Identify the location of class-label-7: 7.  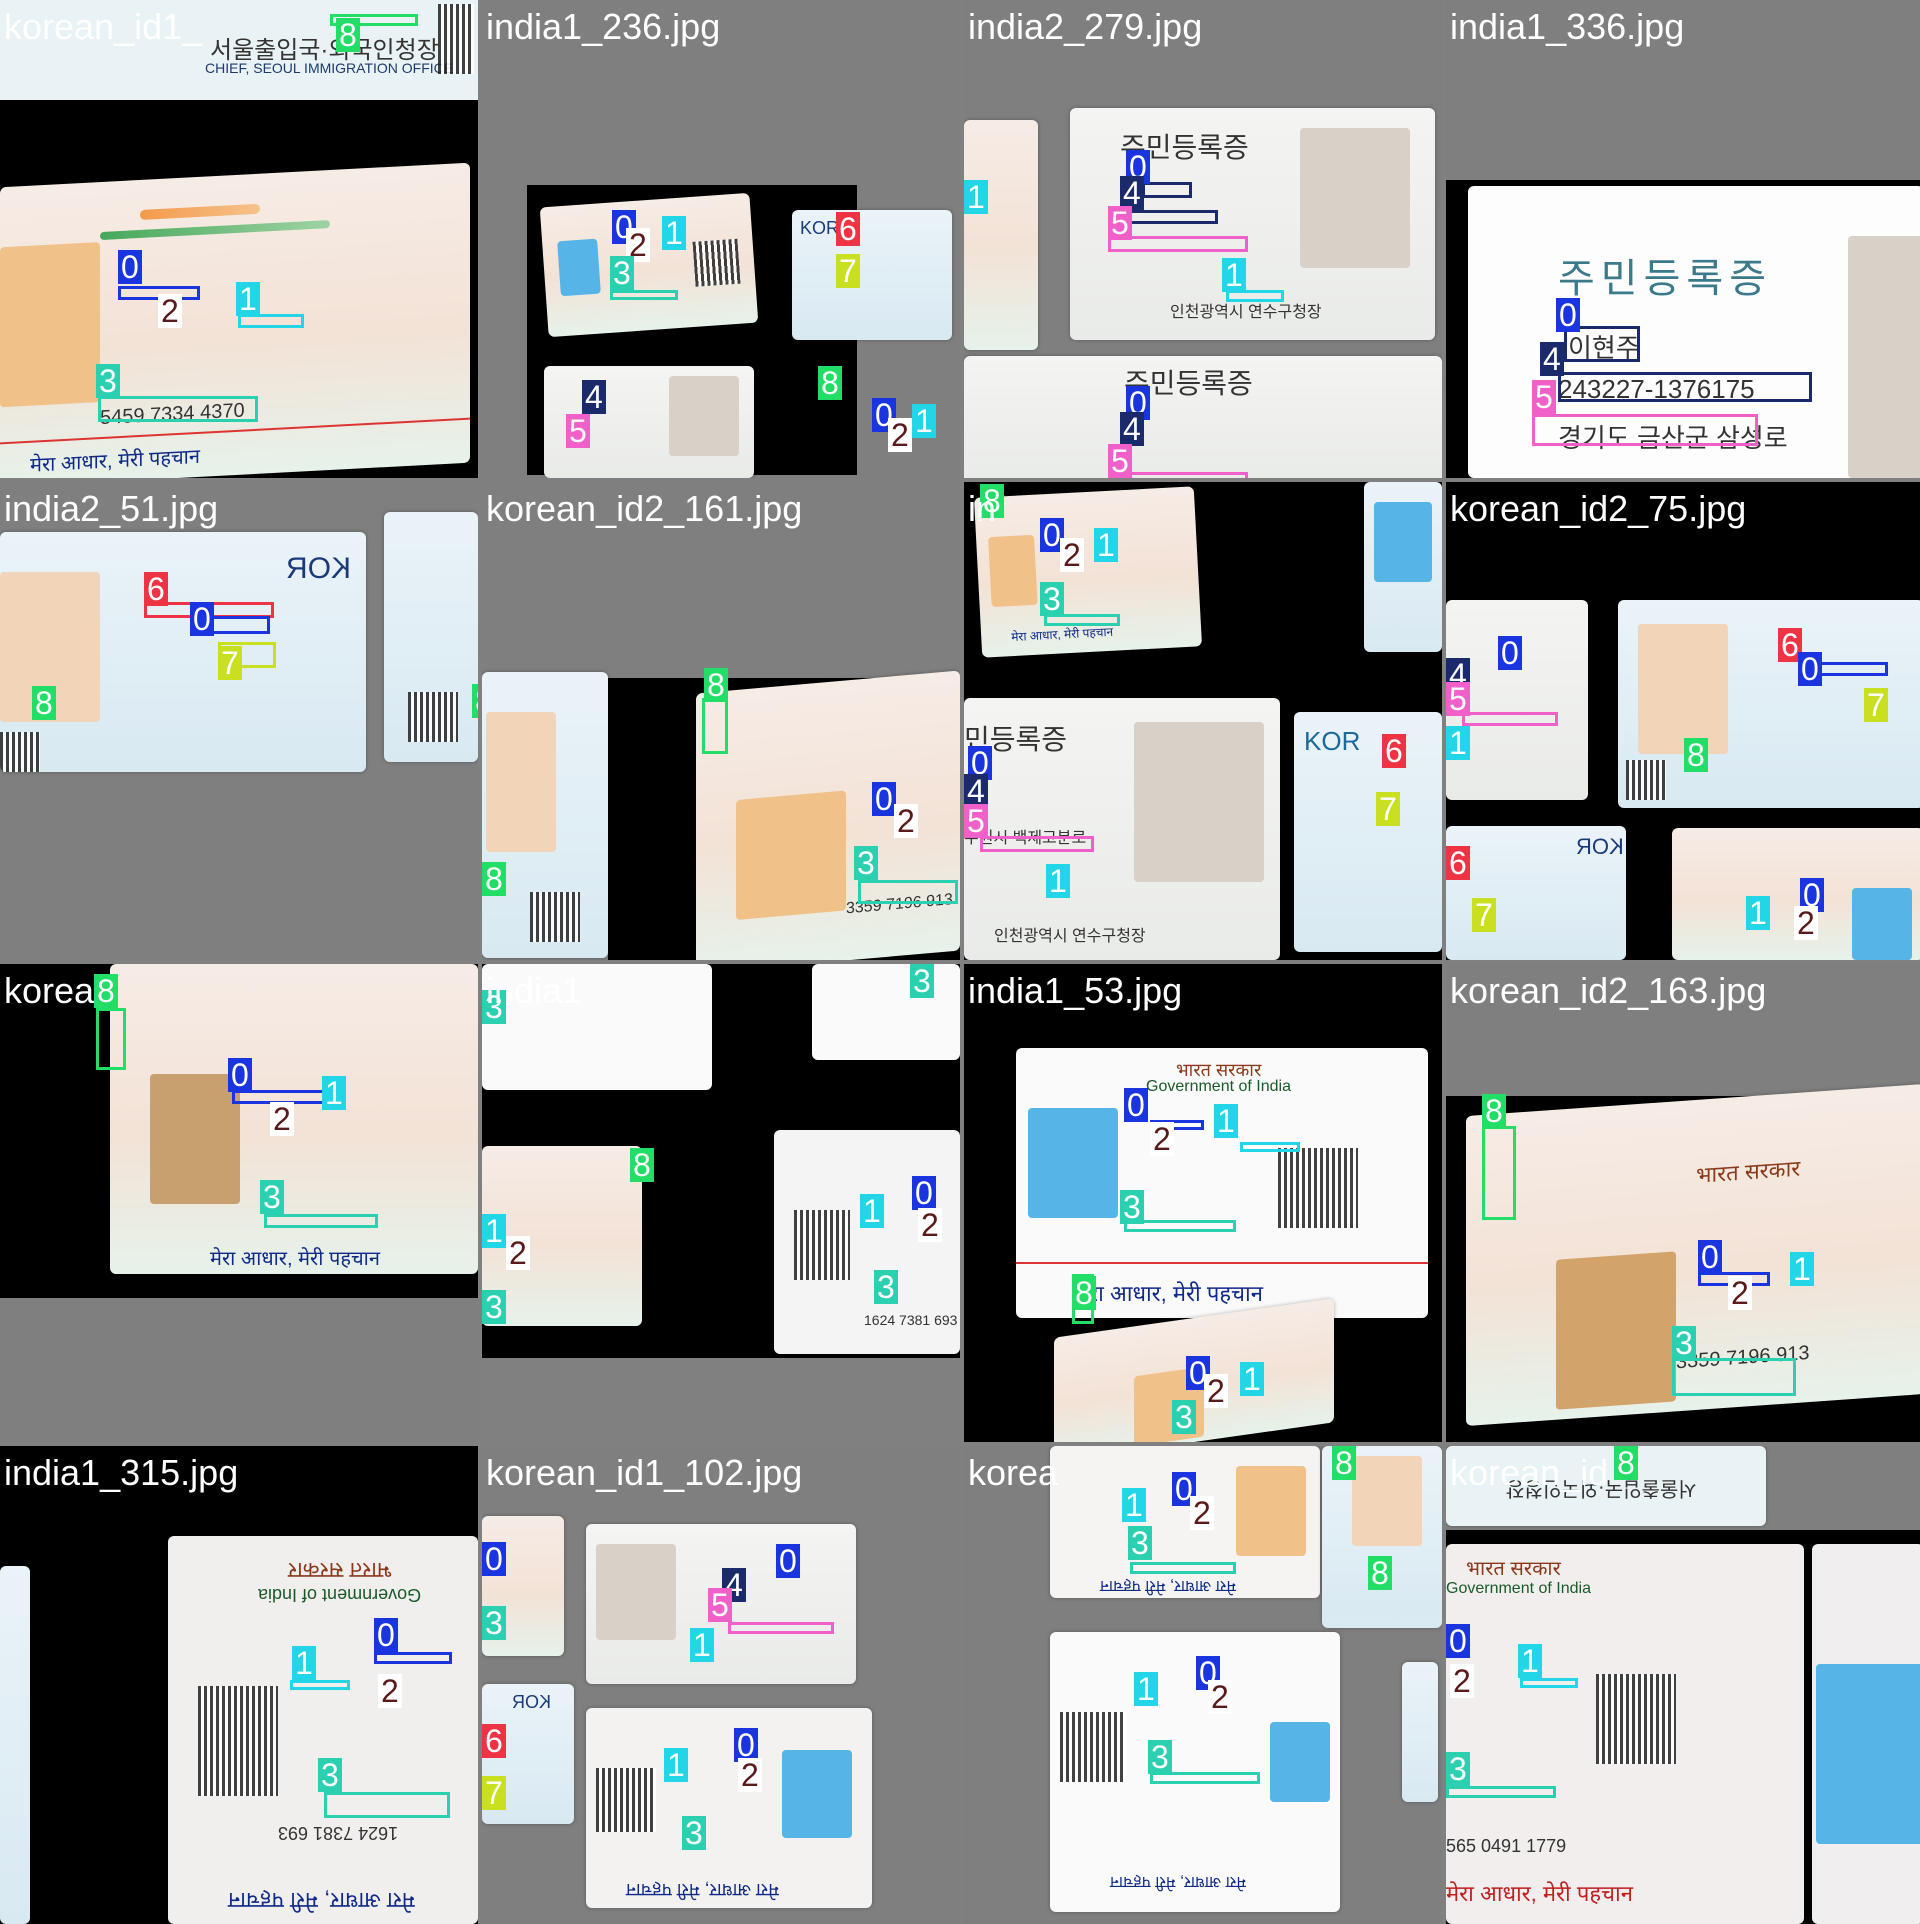
(230, 663).